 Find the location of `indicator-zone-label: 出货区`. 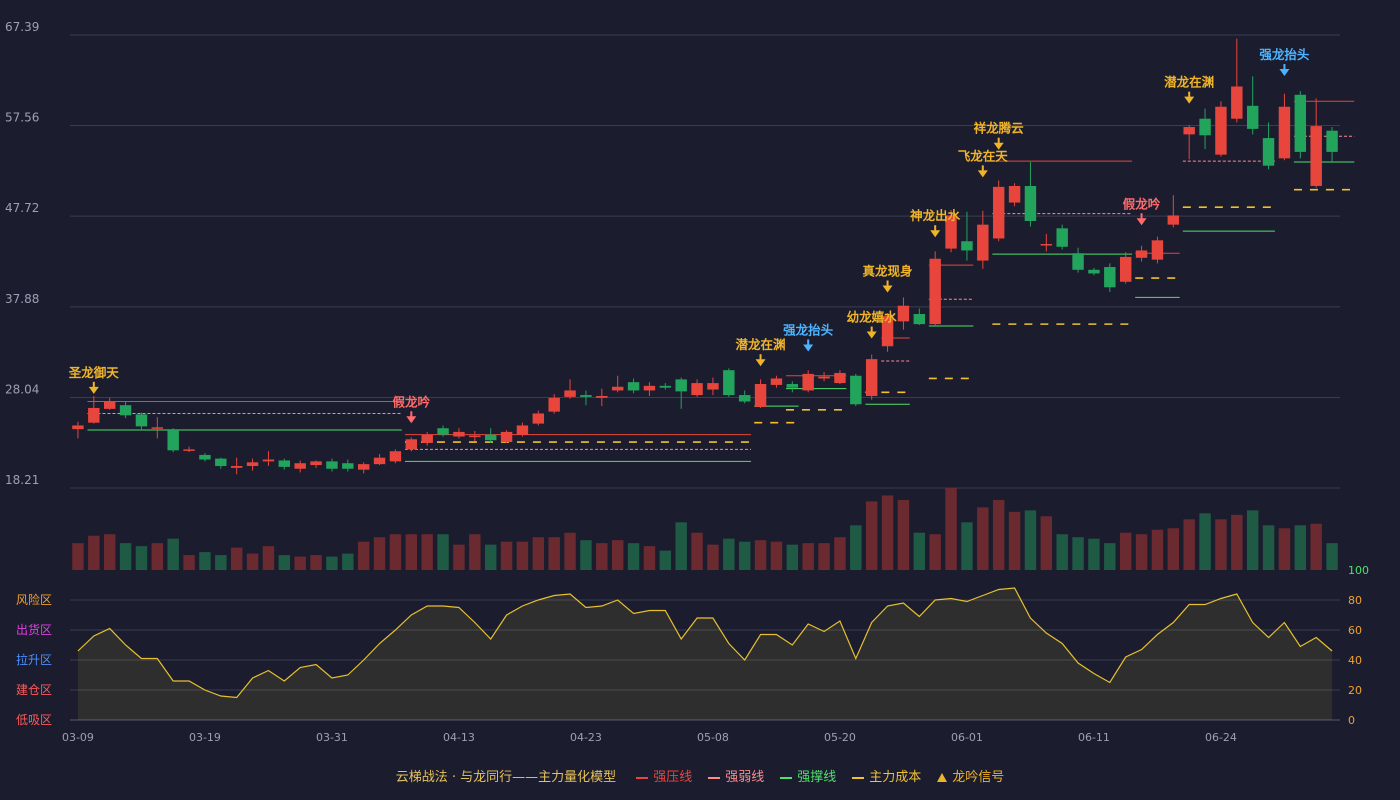

indicator-zone-label: 出货区 is located at coordinates (34, 629).